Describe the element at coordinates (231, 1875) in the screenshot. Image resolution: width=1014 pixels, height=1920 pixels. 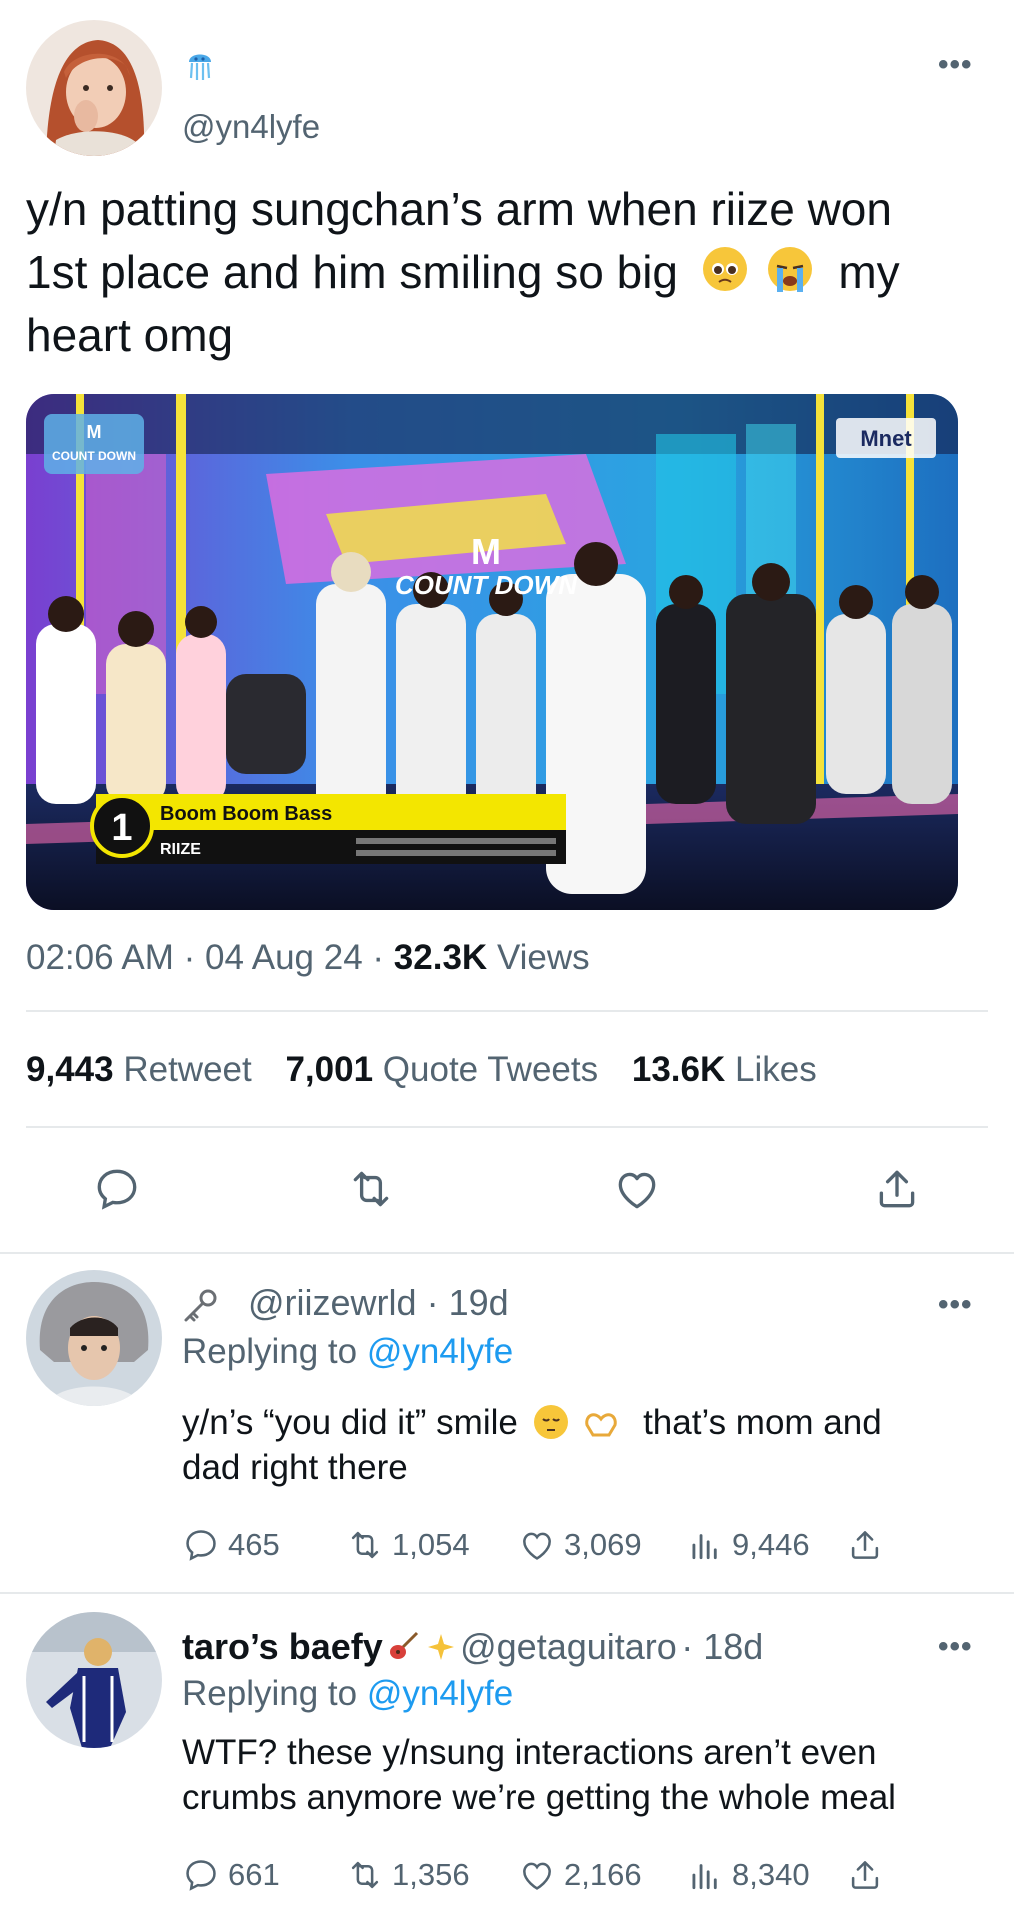
I see `reply-reply-button: 661` at that location.